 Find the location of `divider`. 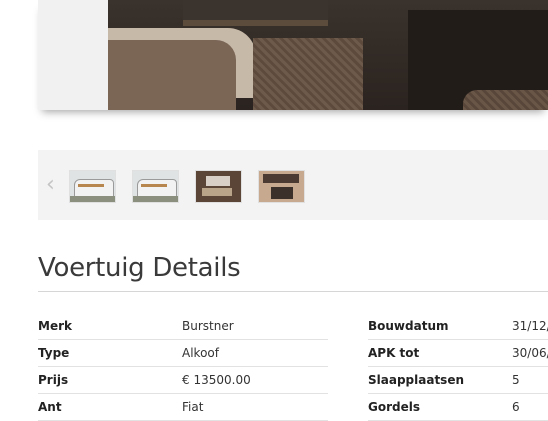

divider is located at coordinates (293, 291).